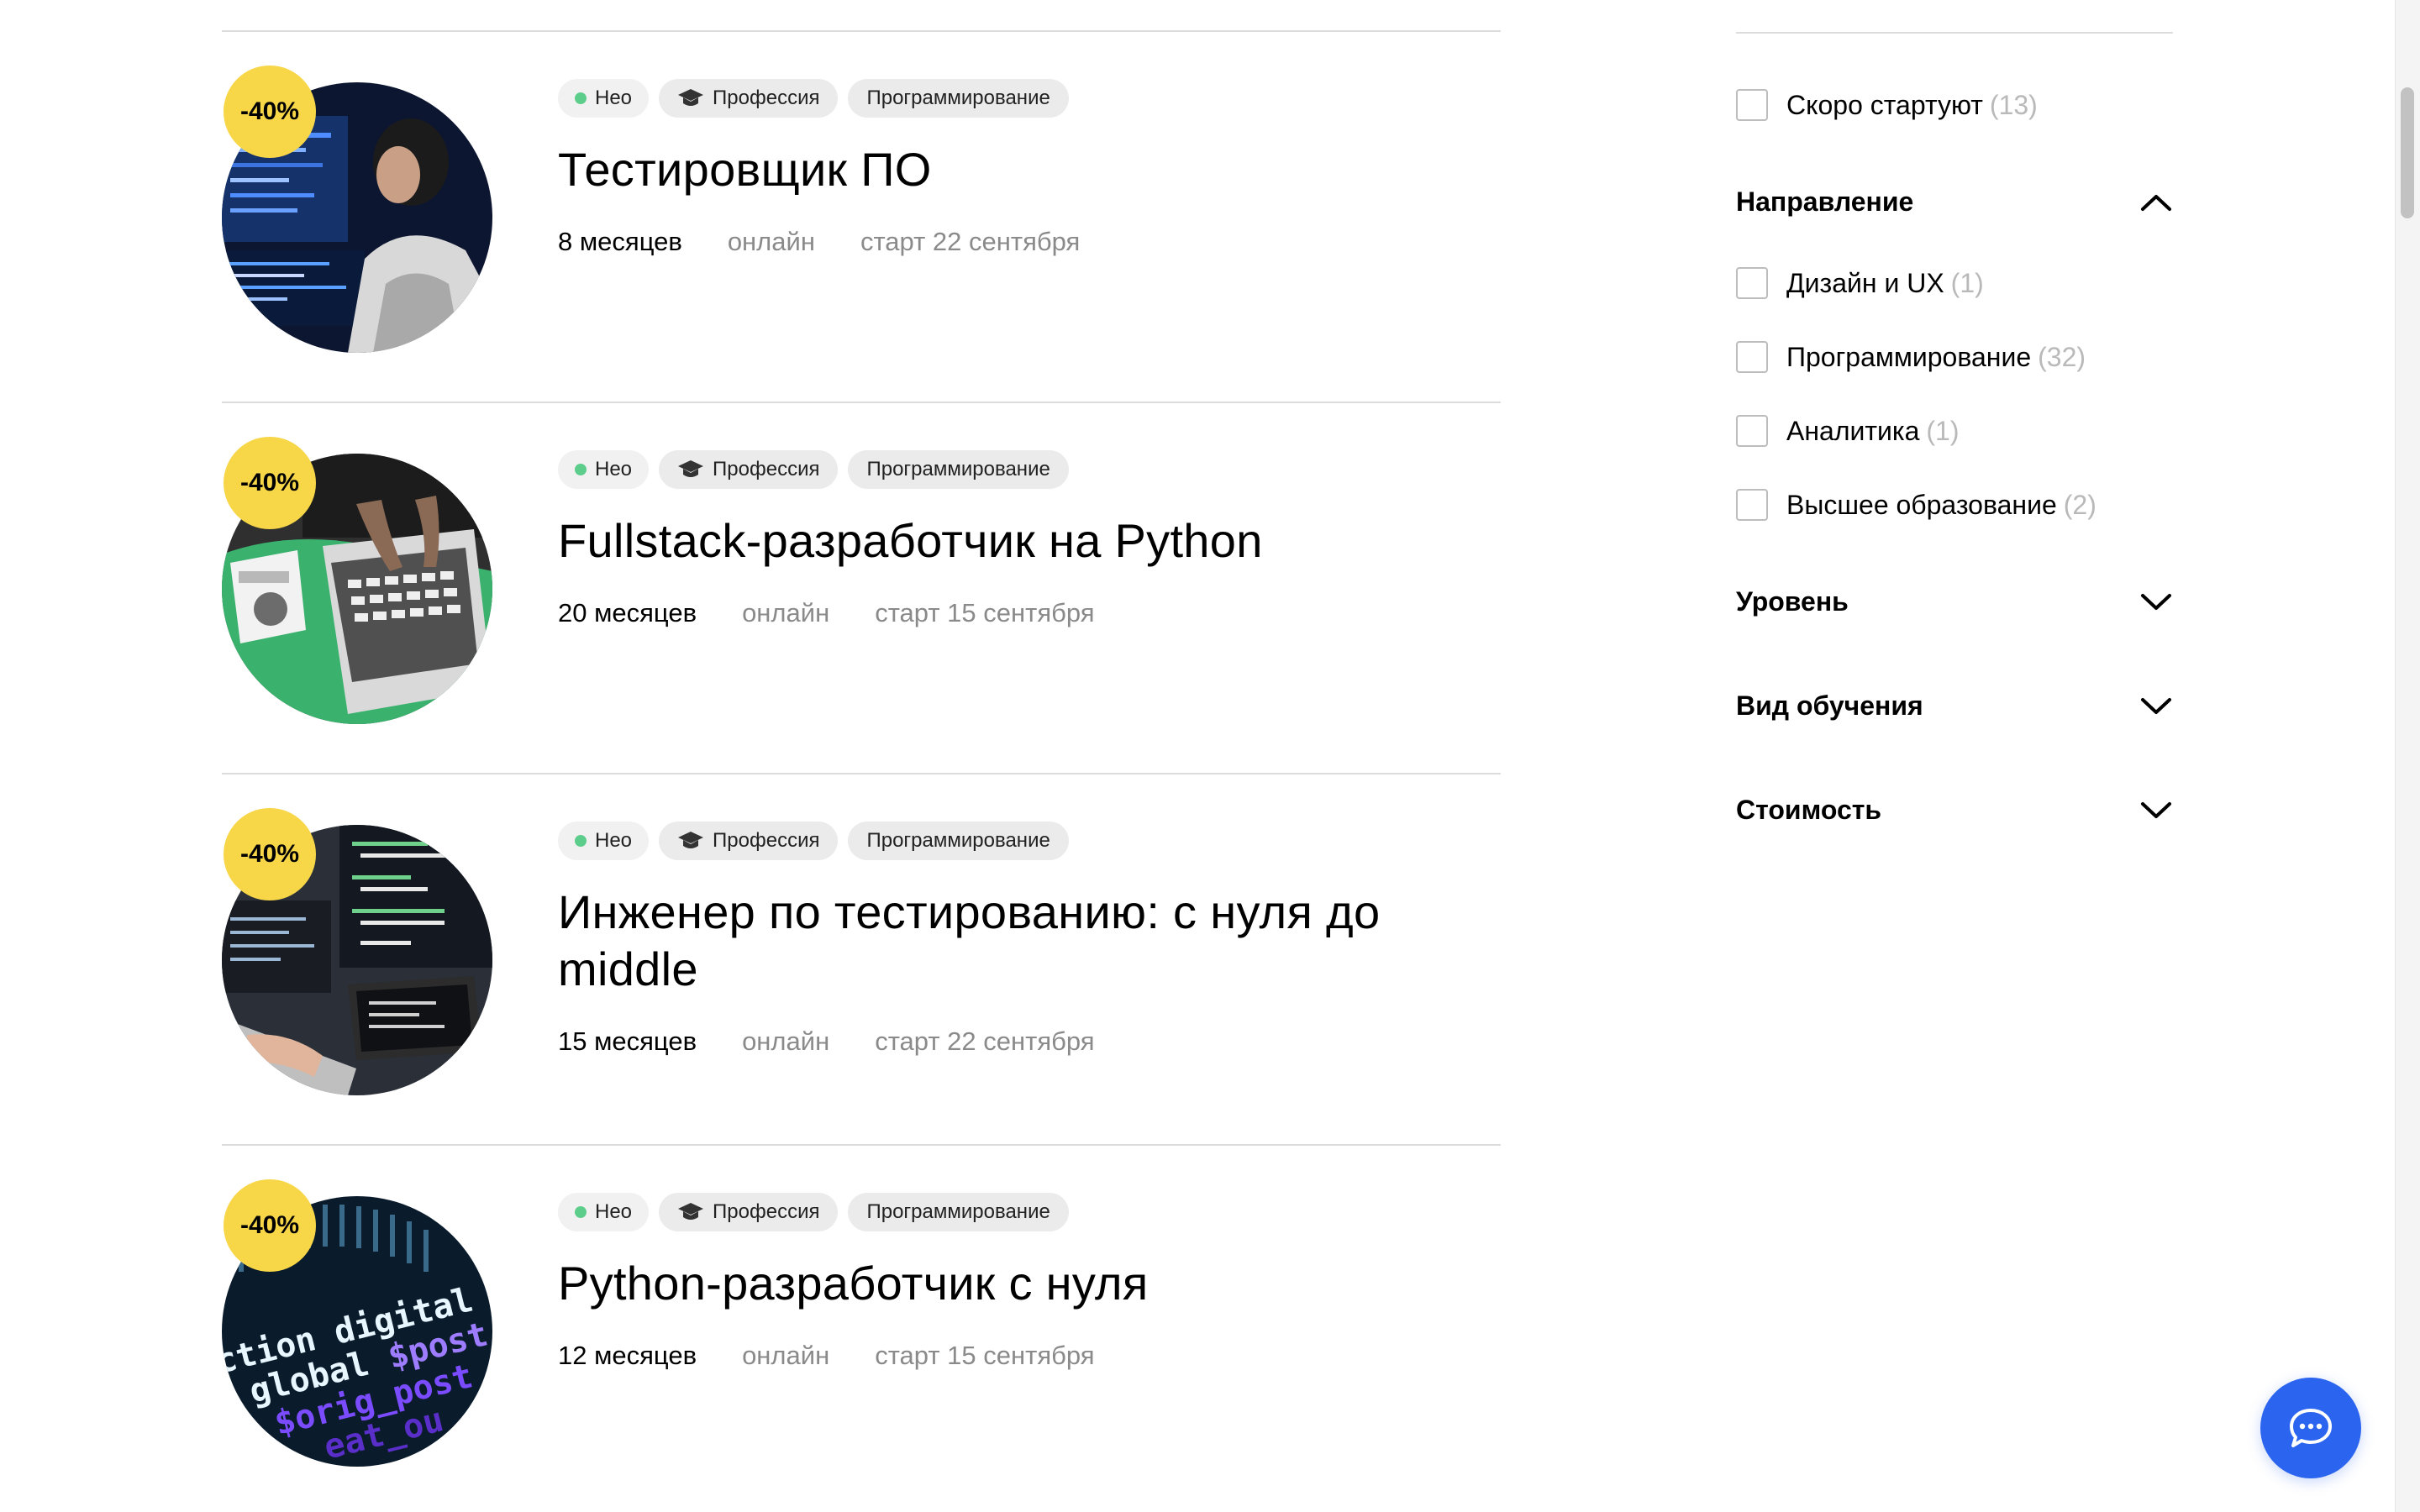 The height and width of the screenshot is (1512, 2420). I want to click on filter-label: Скоро стартуют, so click(1884, 104).